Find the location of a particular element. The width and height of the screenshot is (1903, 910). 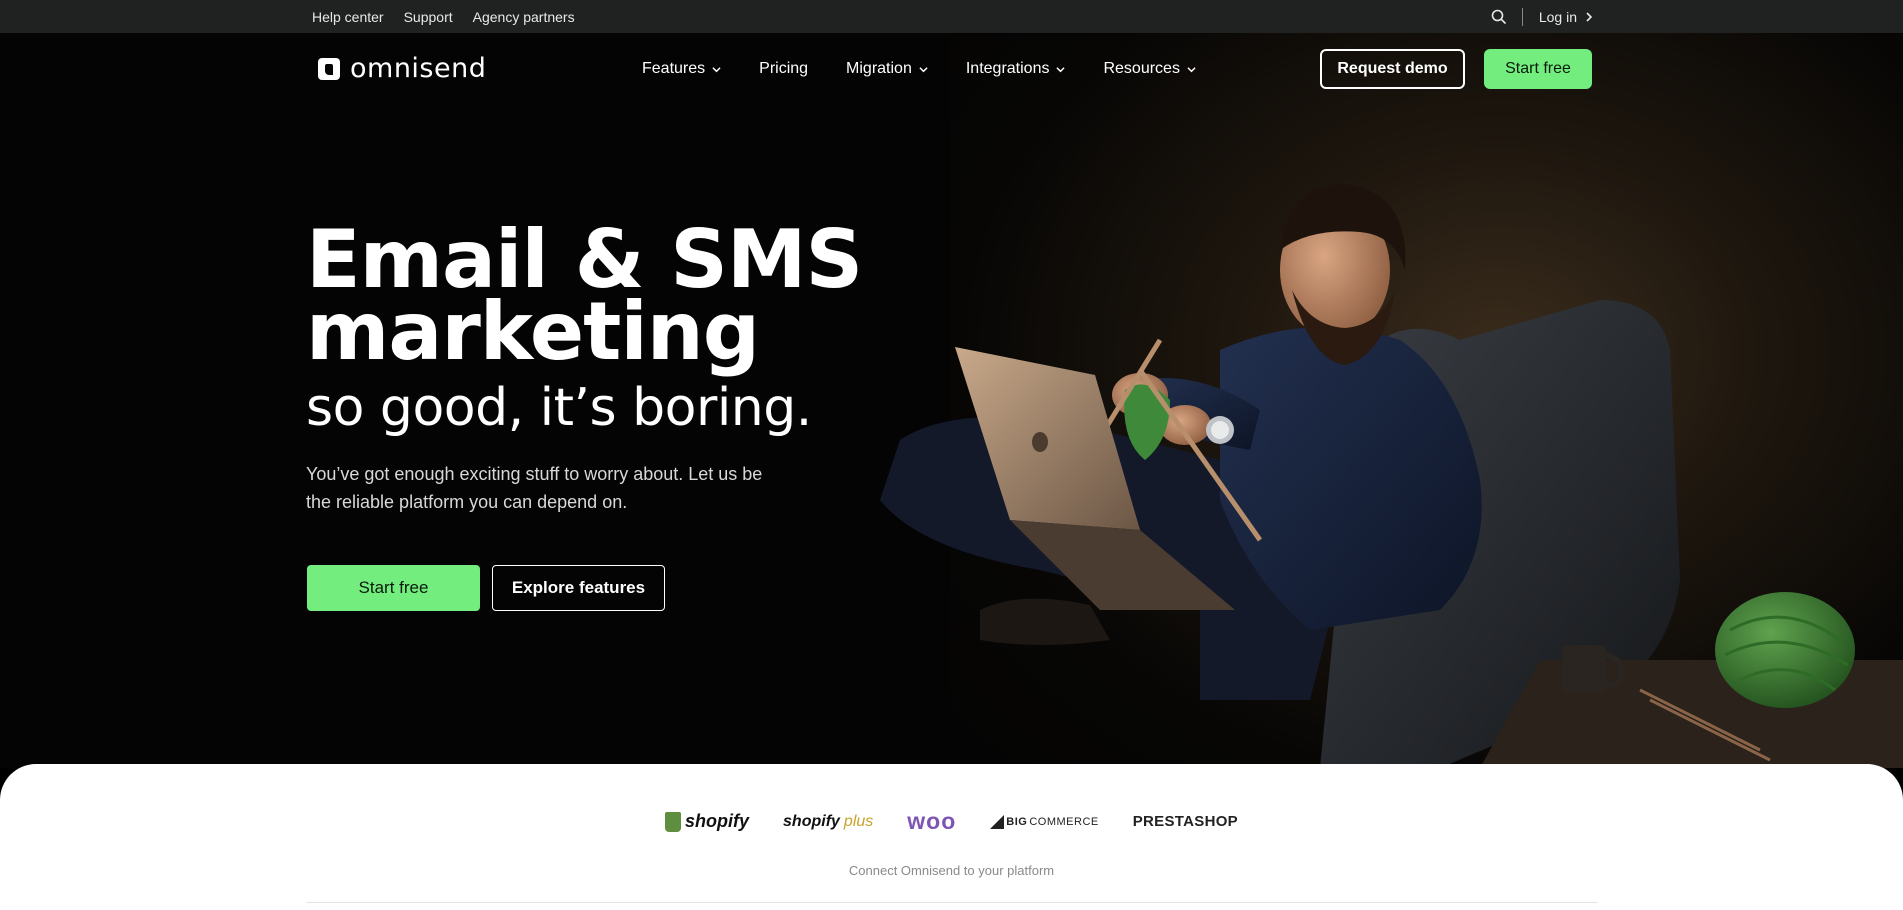

request-demo-button: Request demo is located at coordinates (1392, 69).